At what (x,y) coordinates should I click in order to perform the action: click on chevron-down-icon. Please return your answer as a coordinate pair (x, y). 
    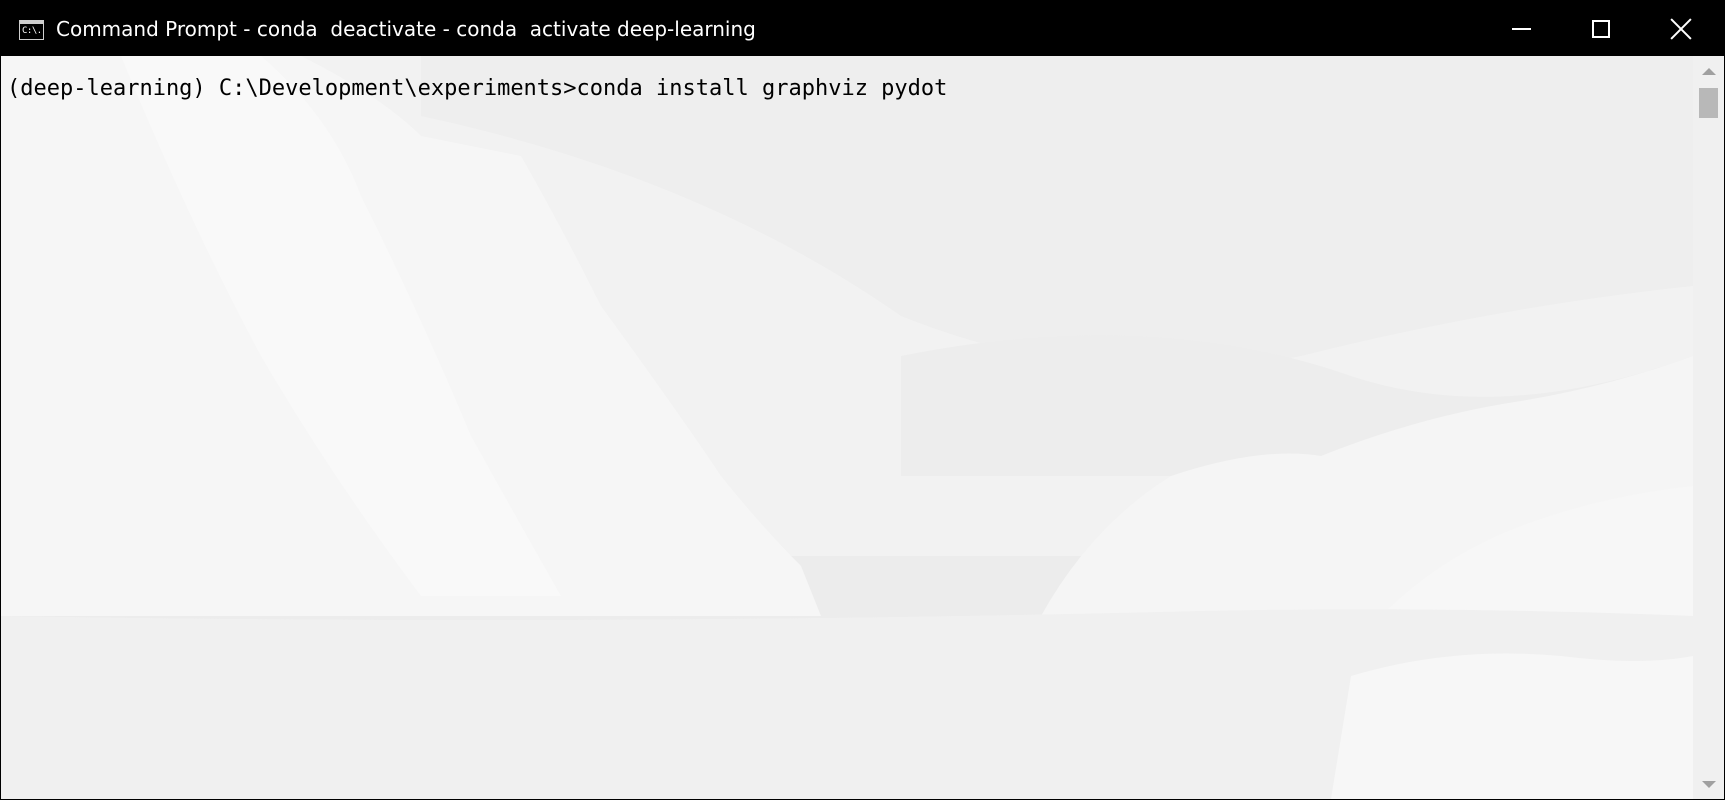
    Looking at the image, I should click on (1708, 784).